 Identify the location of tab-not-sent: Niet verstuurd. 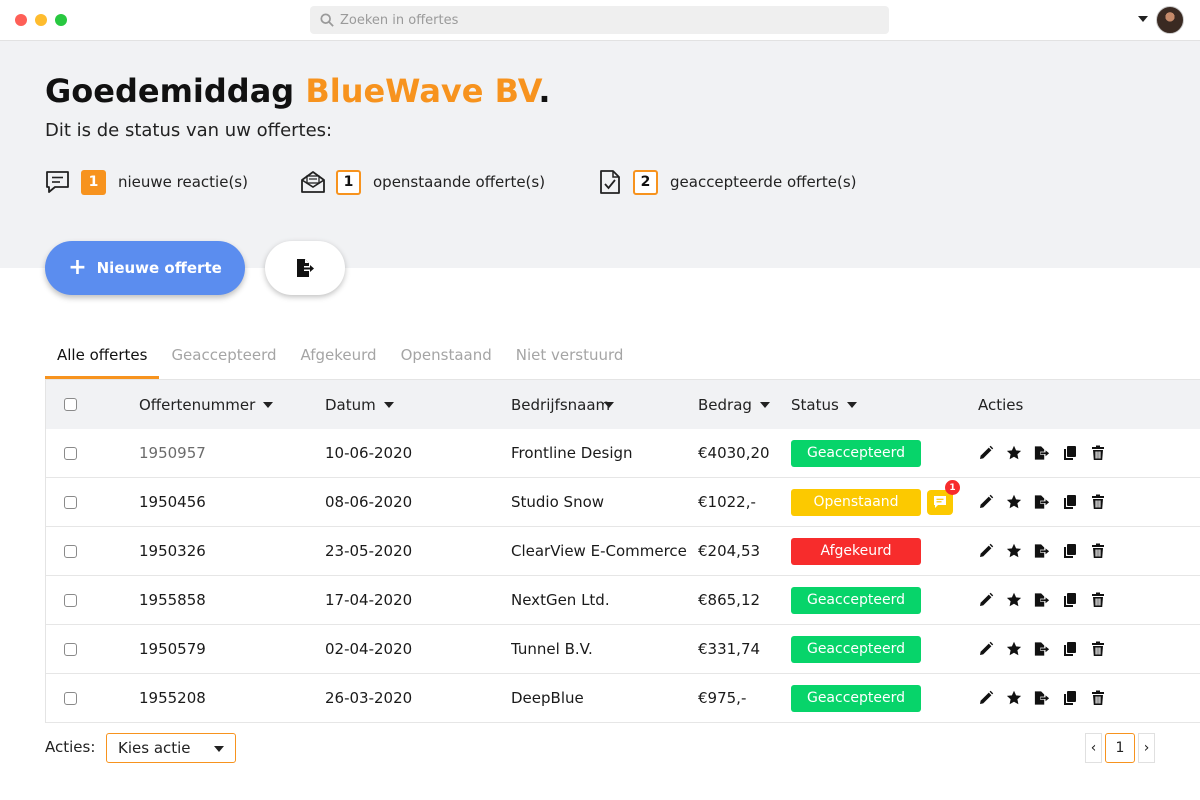
(570, 359).